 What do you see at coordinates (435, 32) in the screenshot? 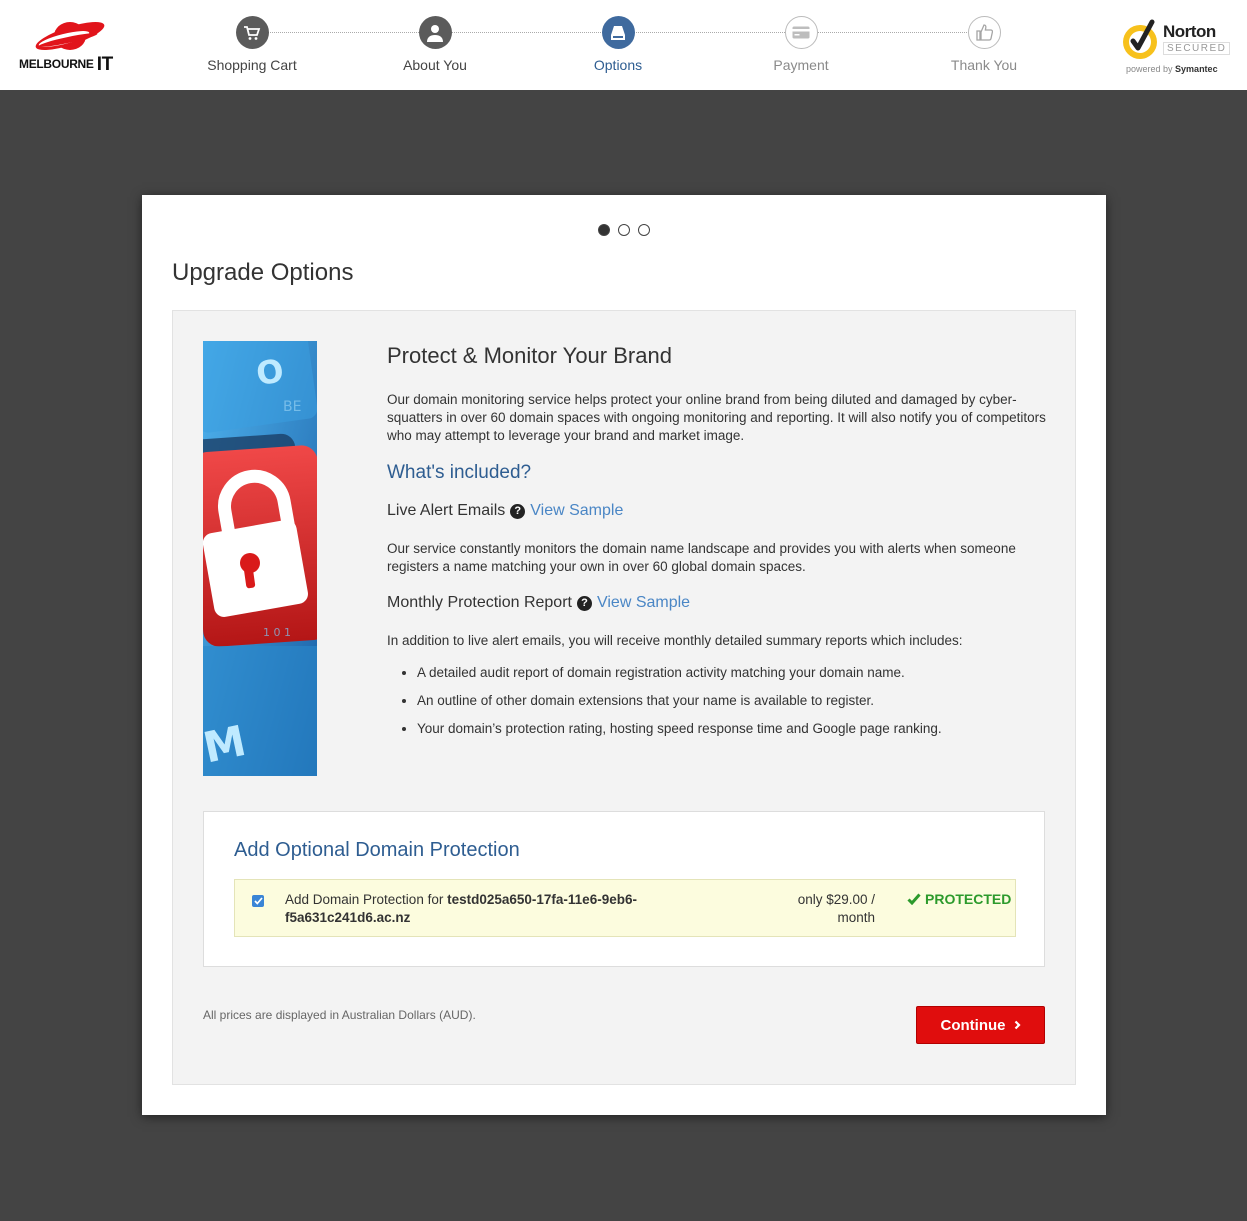
I see `user-icon` at bounding box center [435, 32].